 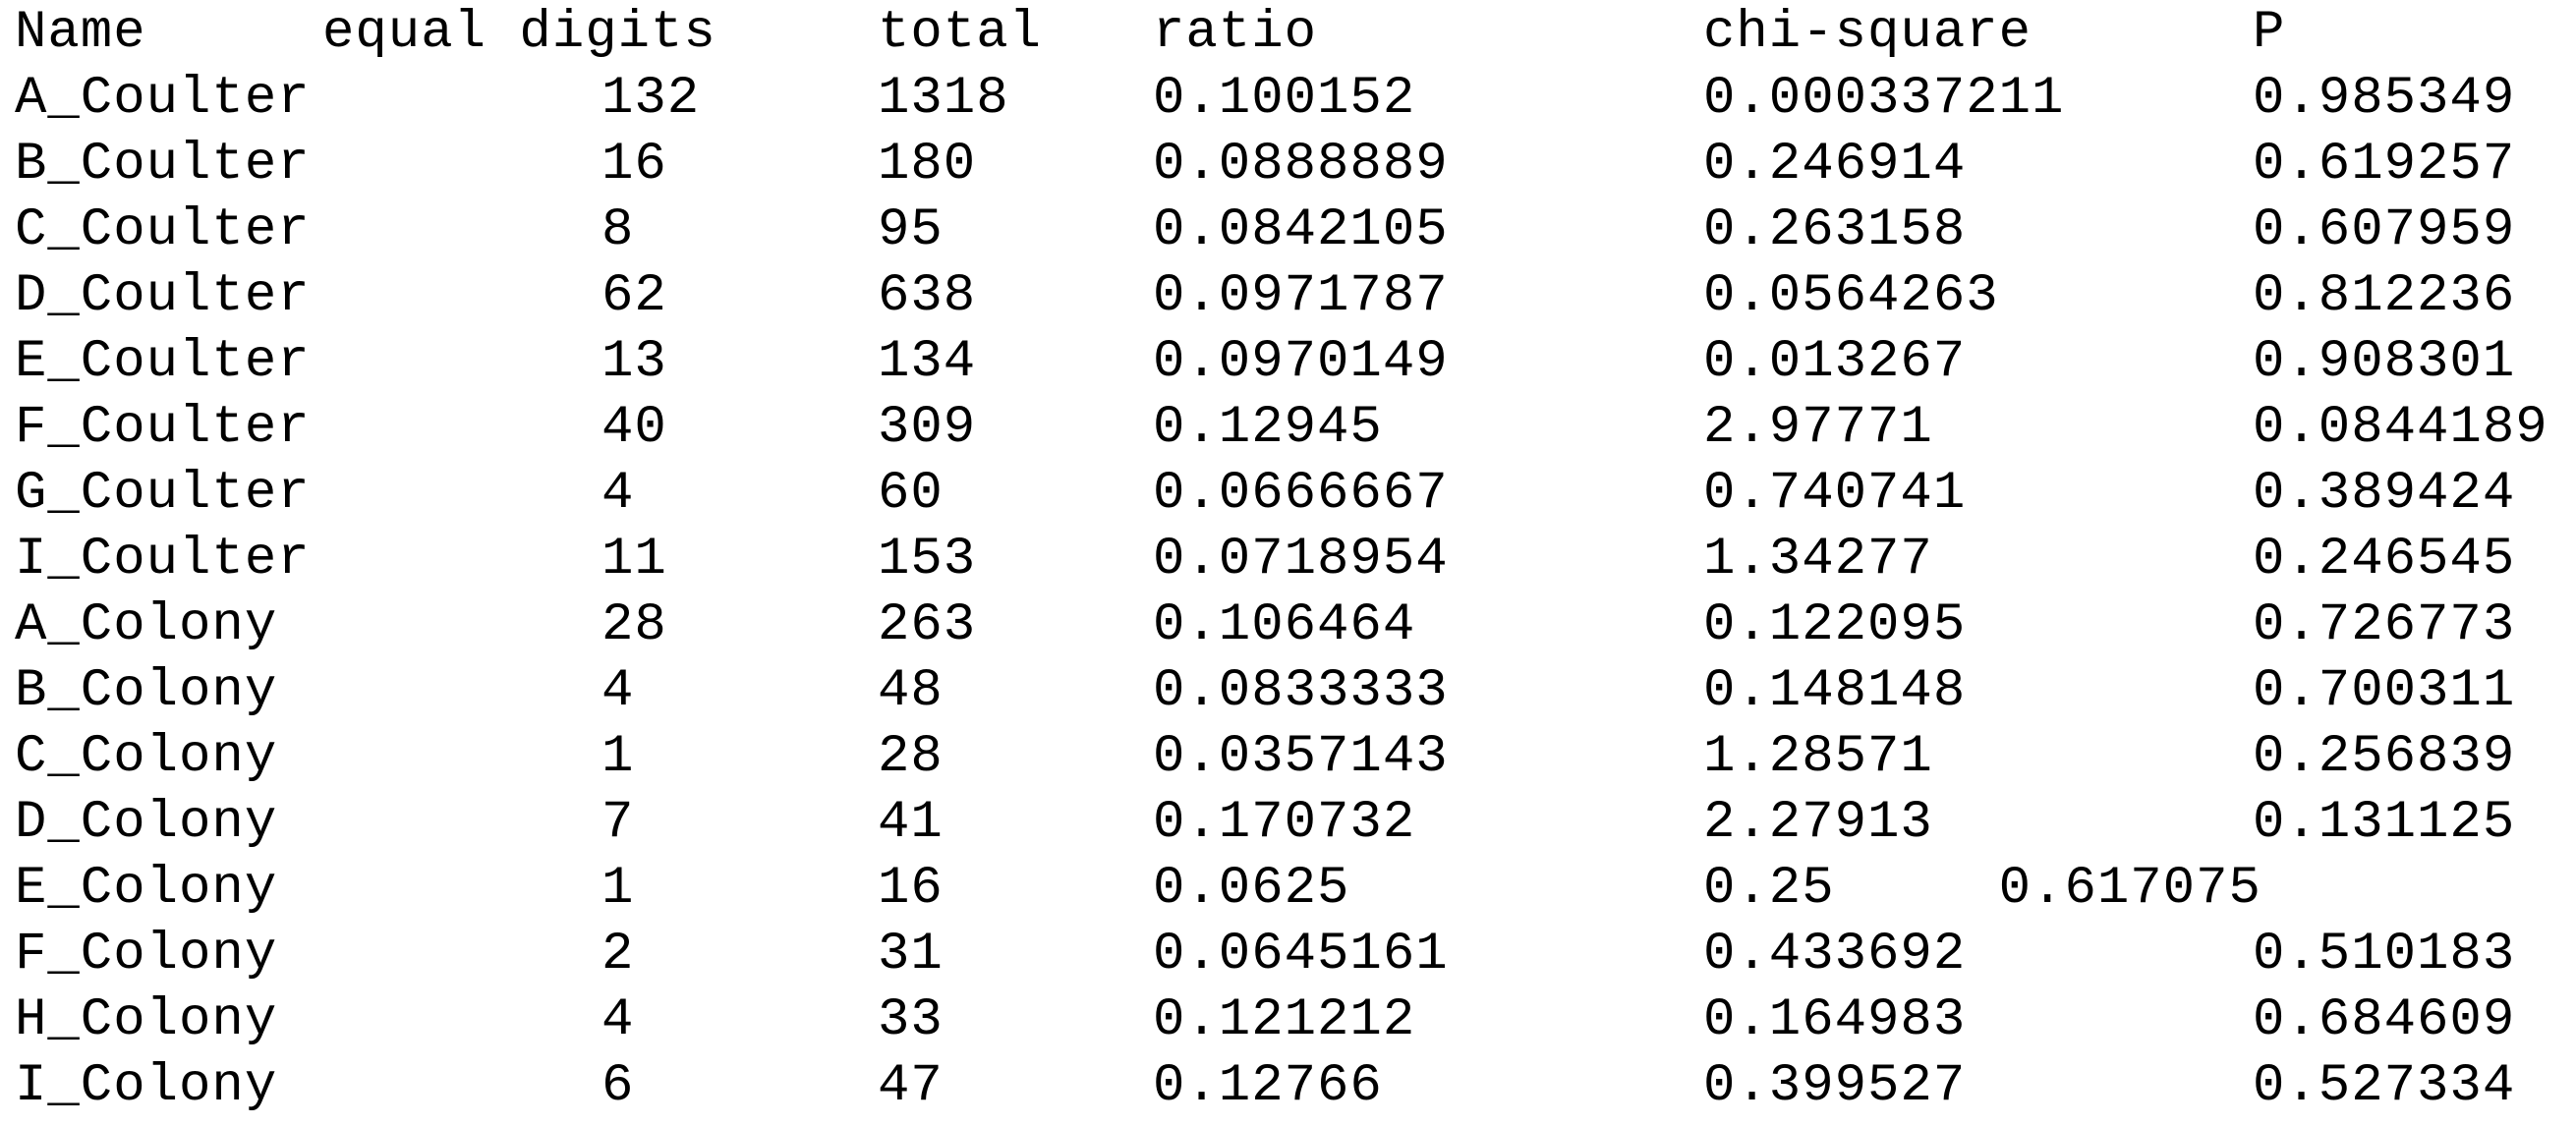 I want to click on row-name: B_Coulter, so click(x=163, y=165).